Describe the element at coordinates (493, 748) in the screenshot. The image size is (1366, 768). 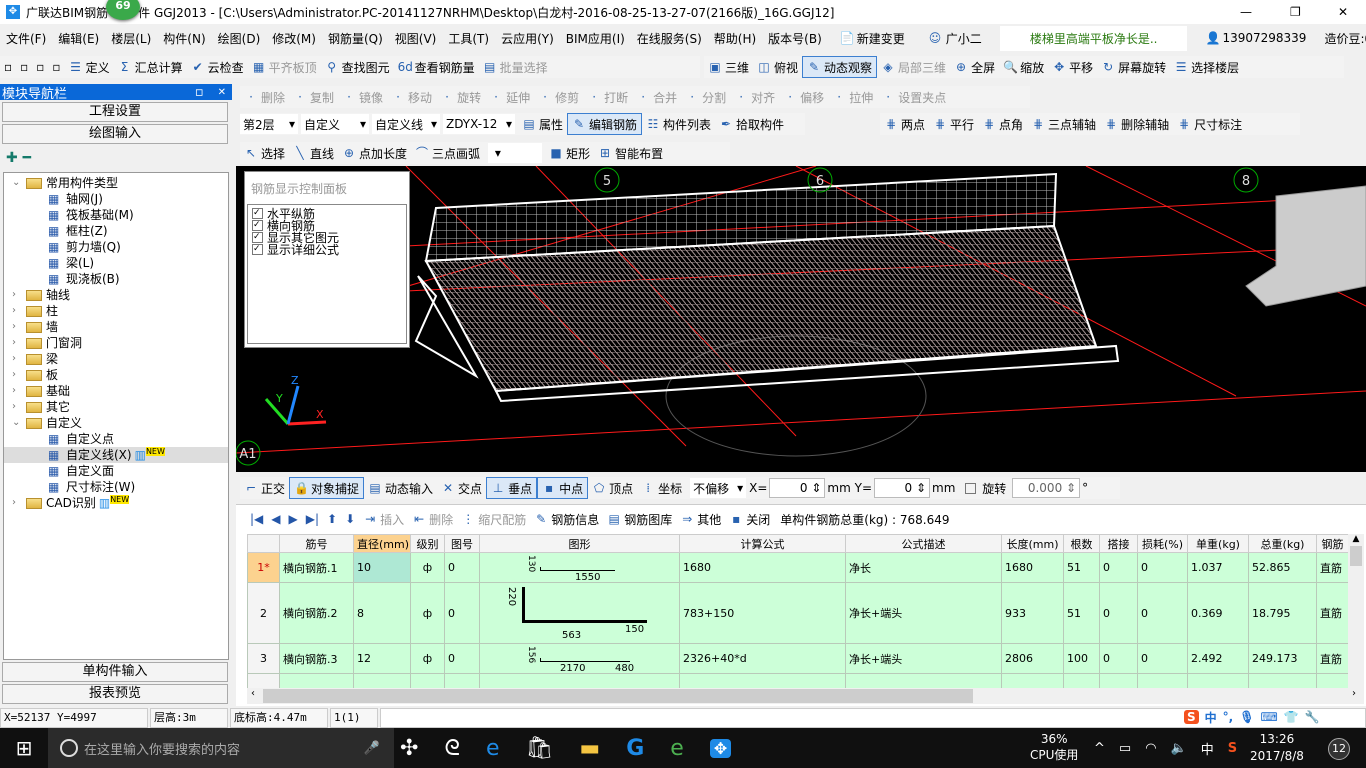
I see `edge-icon: e` at that location.